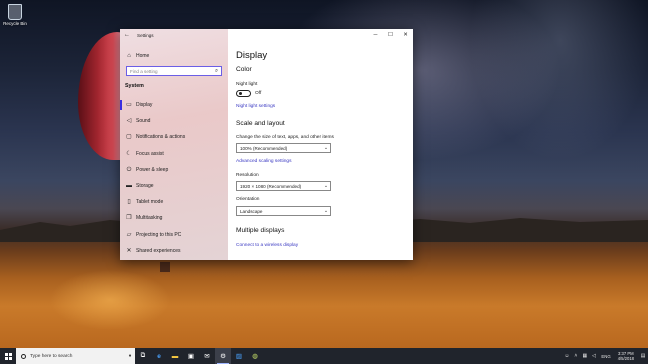 This screenshot has width=648, height=364. What do you see at coordinates (244, 69) in the screenshot?
I see `color-heading: Color` at bounding box center [244, 69].